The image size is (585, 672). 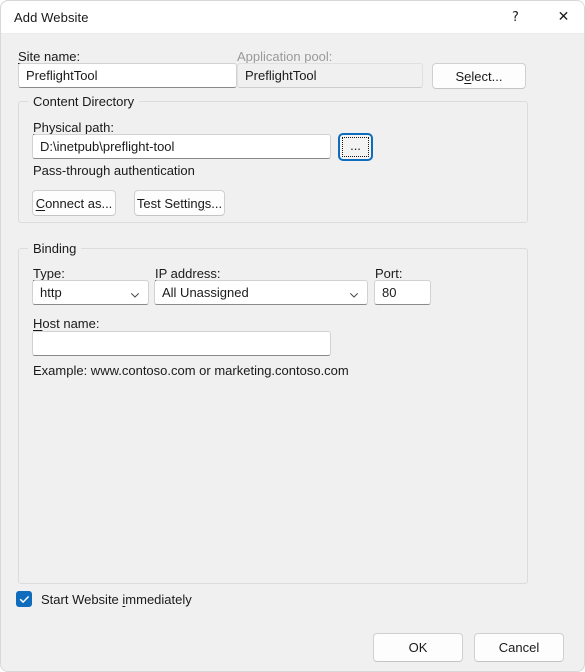 I want to click on host-name-input, so click(x=181, y=343).